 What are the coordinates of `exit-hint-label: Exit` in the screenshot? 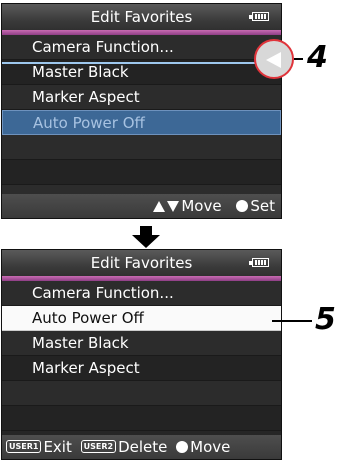 It's located at (57, 447).